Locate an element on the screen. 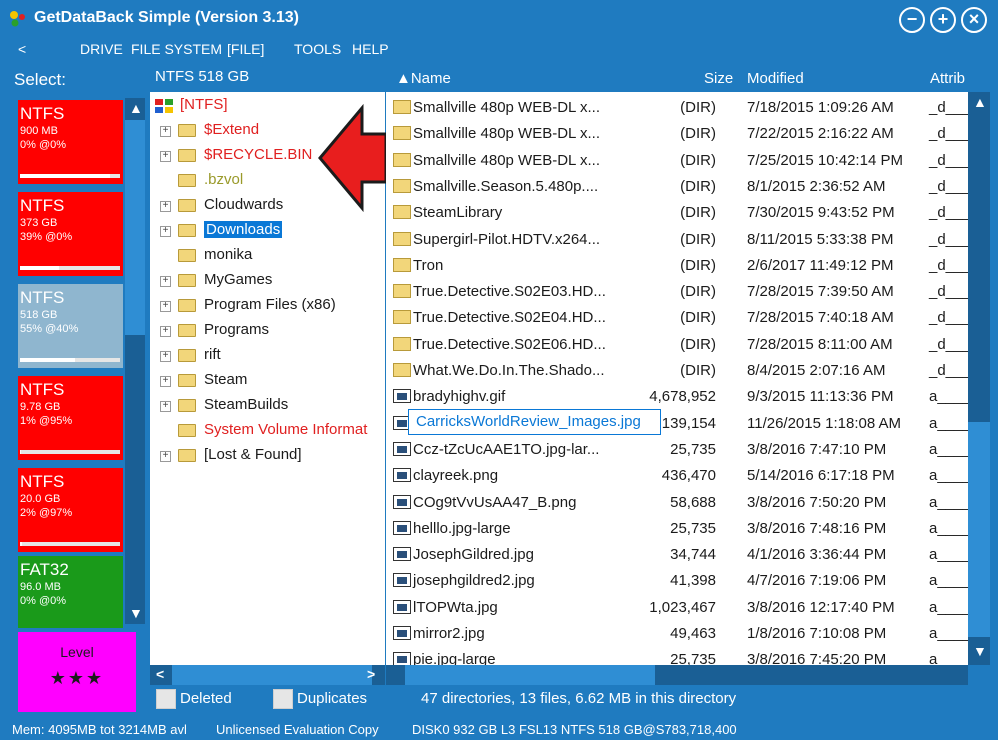 The width and height of the screenshot is (998, 740). file-modified: 8/11/2015 5:33:38 PM is located at coordinates (820, 239).